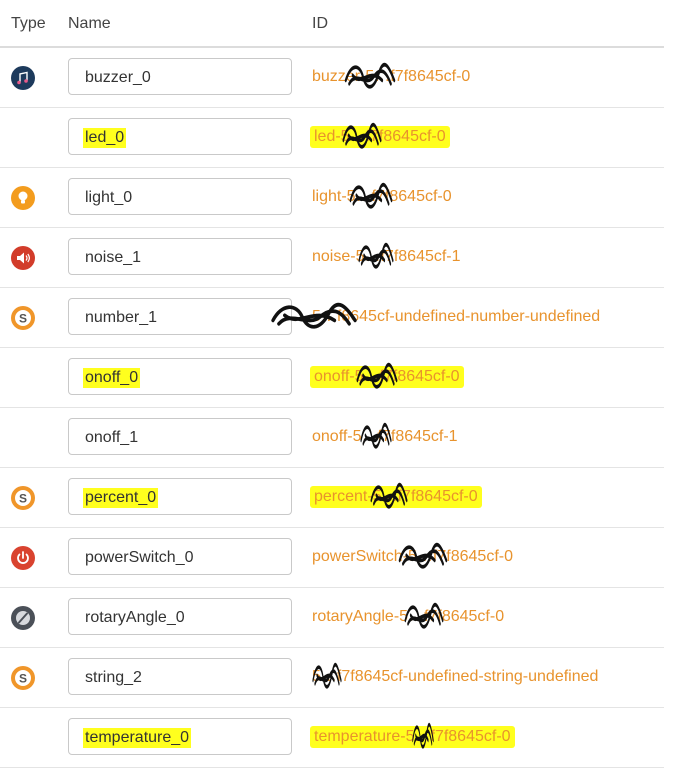 The image size is (679, 779). I want to click on device-id-link: onoff-5…f7f8645cf-1, so click(385, 437).